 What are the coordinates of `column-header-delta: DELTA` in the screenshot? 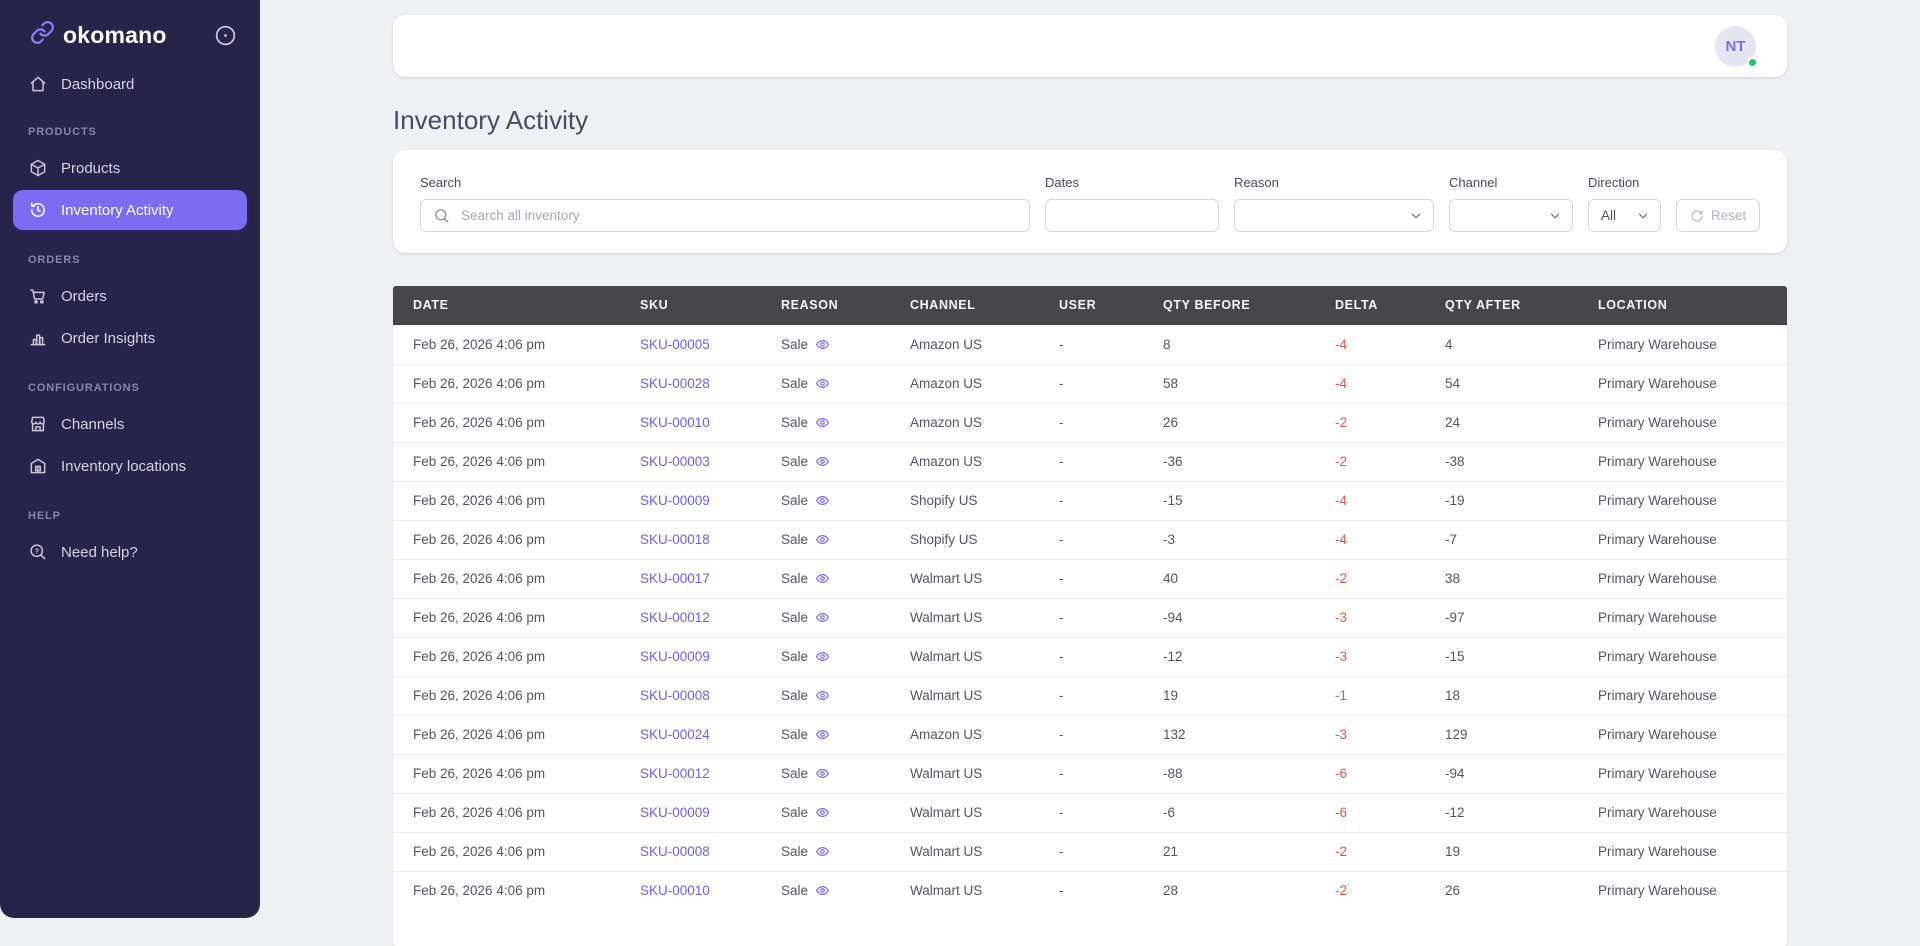 It's located at (1390, 305).